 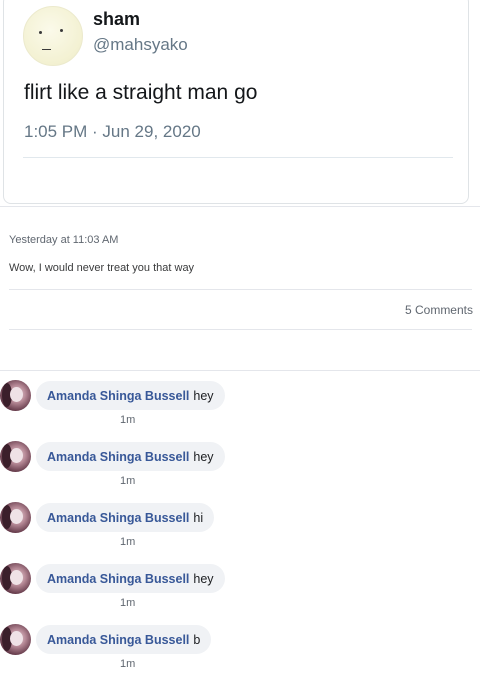 I want to click on tweet-text: flirt like a straight man go, so click(x=141, y=92).